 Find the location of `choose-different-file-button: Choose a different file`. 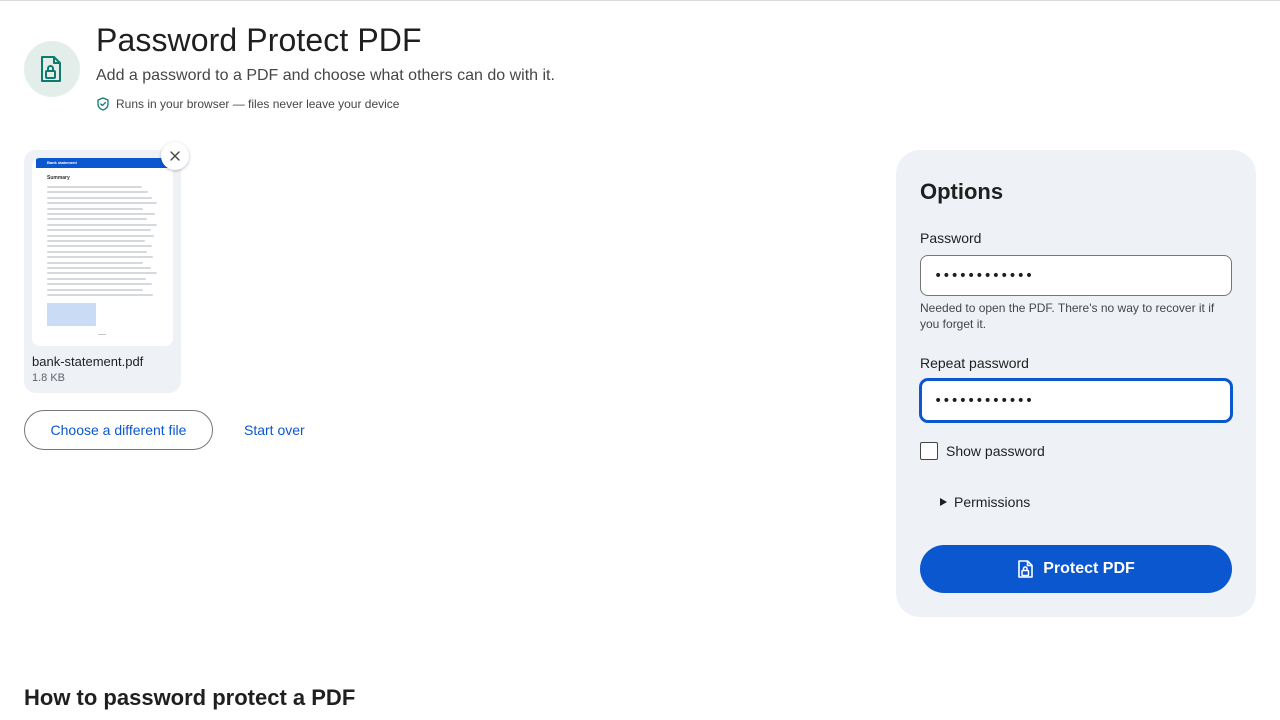

choose-different-file-button: Choose a different file is located at coordinates (118, 430).